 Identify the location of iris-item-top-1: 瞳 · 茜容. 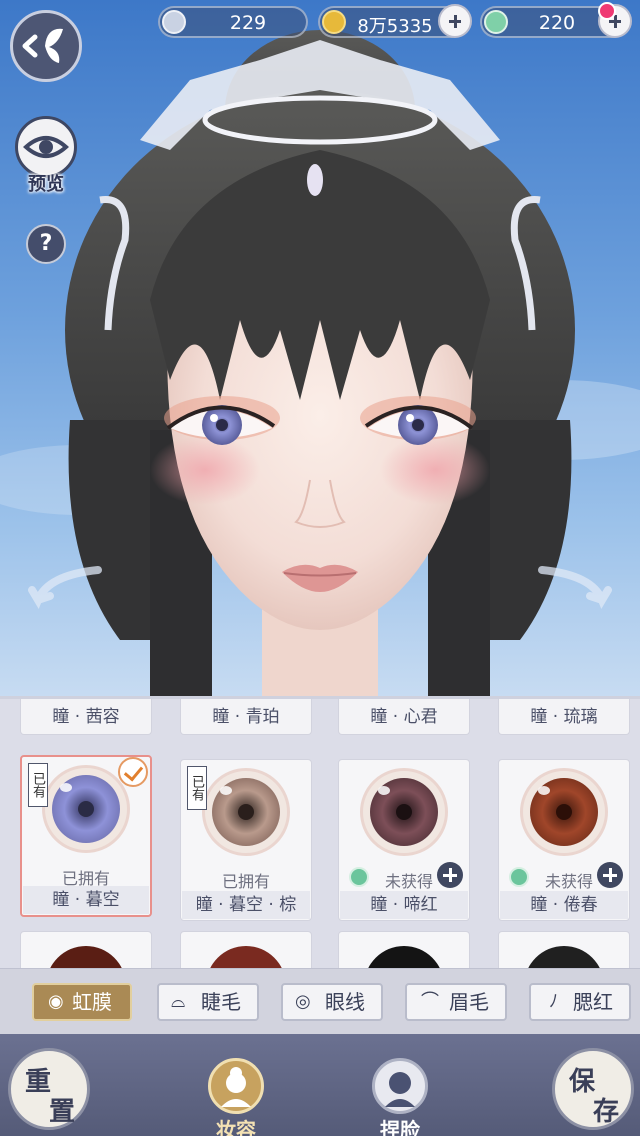
(86, 717).